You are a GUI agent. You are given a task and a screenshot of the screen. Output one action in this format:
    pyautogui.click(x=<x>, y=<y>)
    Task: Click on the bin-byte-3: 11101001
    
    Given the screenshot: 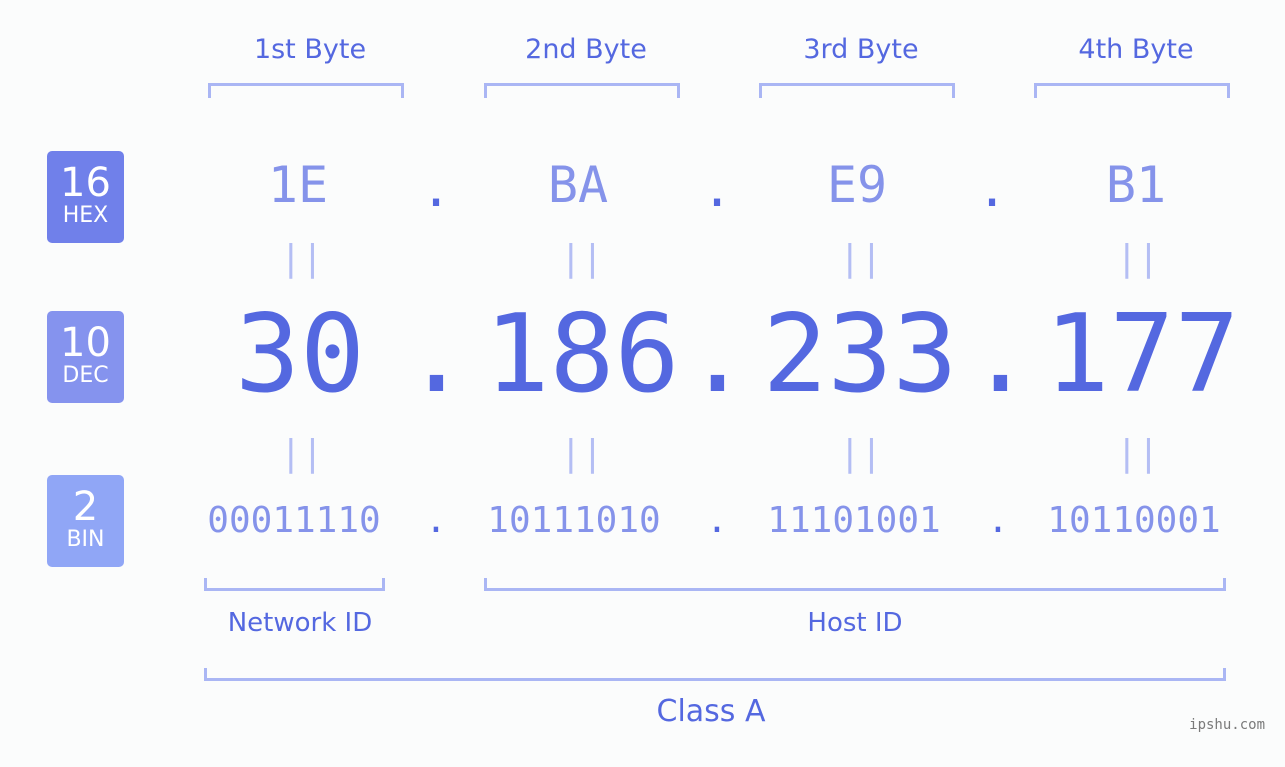 What is the action you would take?
    pyautogui.click(x=854, y=520)
    